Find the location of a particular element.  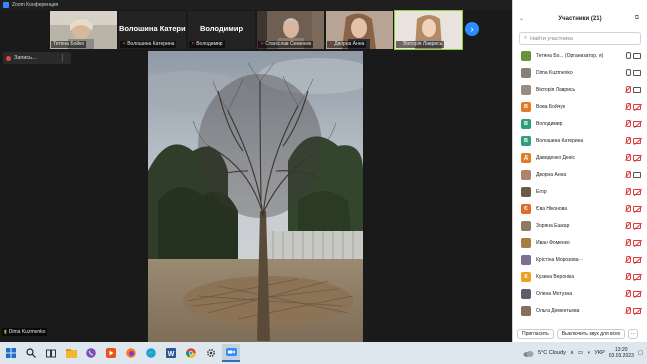

zoom-taskbar-button is located at coordinates (231, 353).